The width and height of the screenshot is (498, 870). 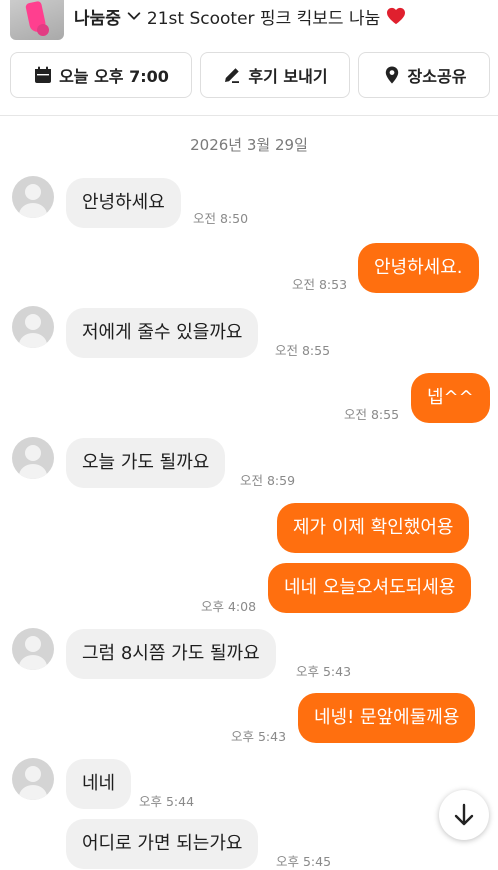 I want to click on arrow-down-icon, so click(x=464, y=814).